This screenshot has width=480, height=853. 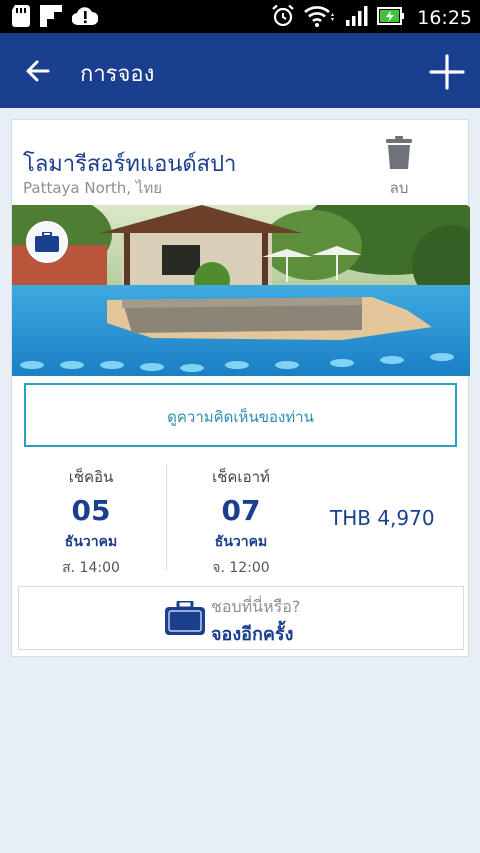 I want to click on back-button, so click(x=38, y=71).